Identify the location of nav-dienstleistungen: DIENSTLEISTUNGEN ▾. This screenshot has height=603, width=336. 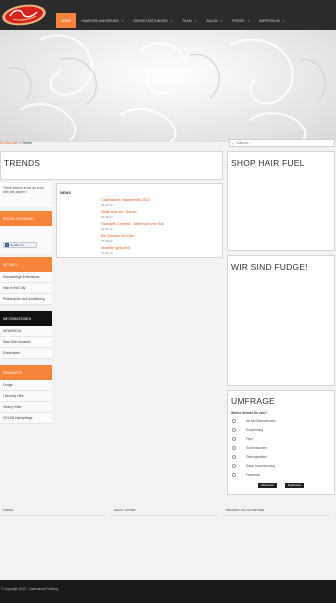
(153, 20).